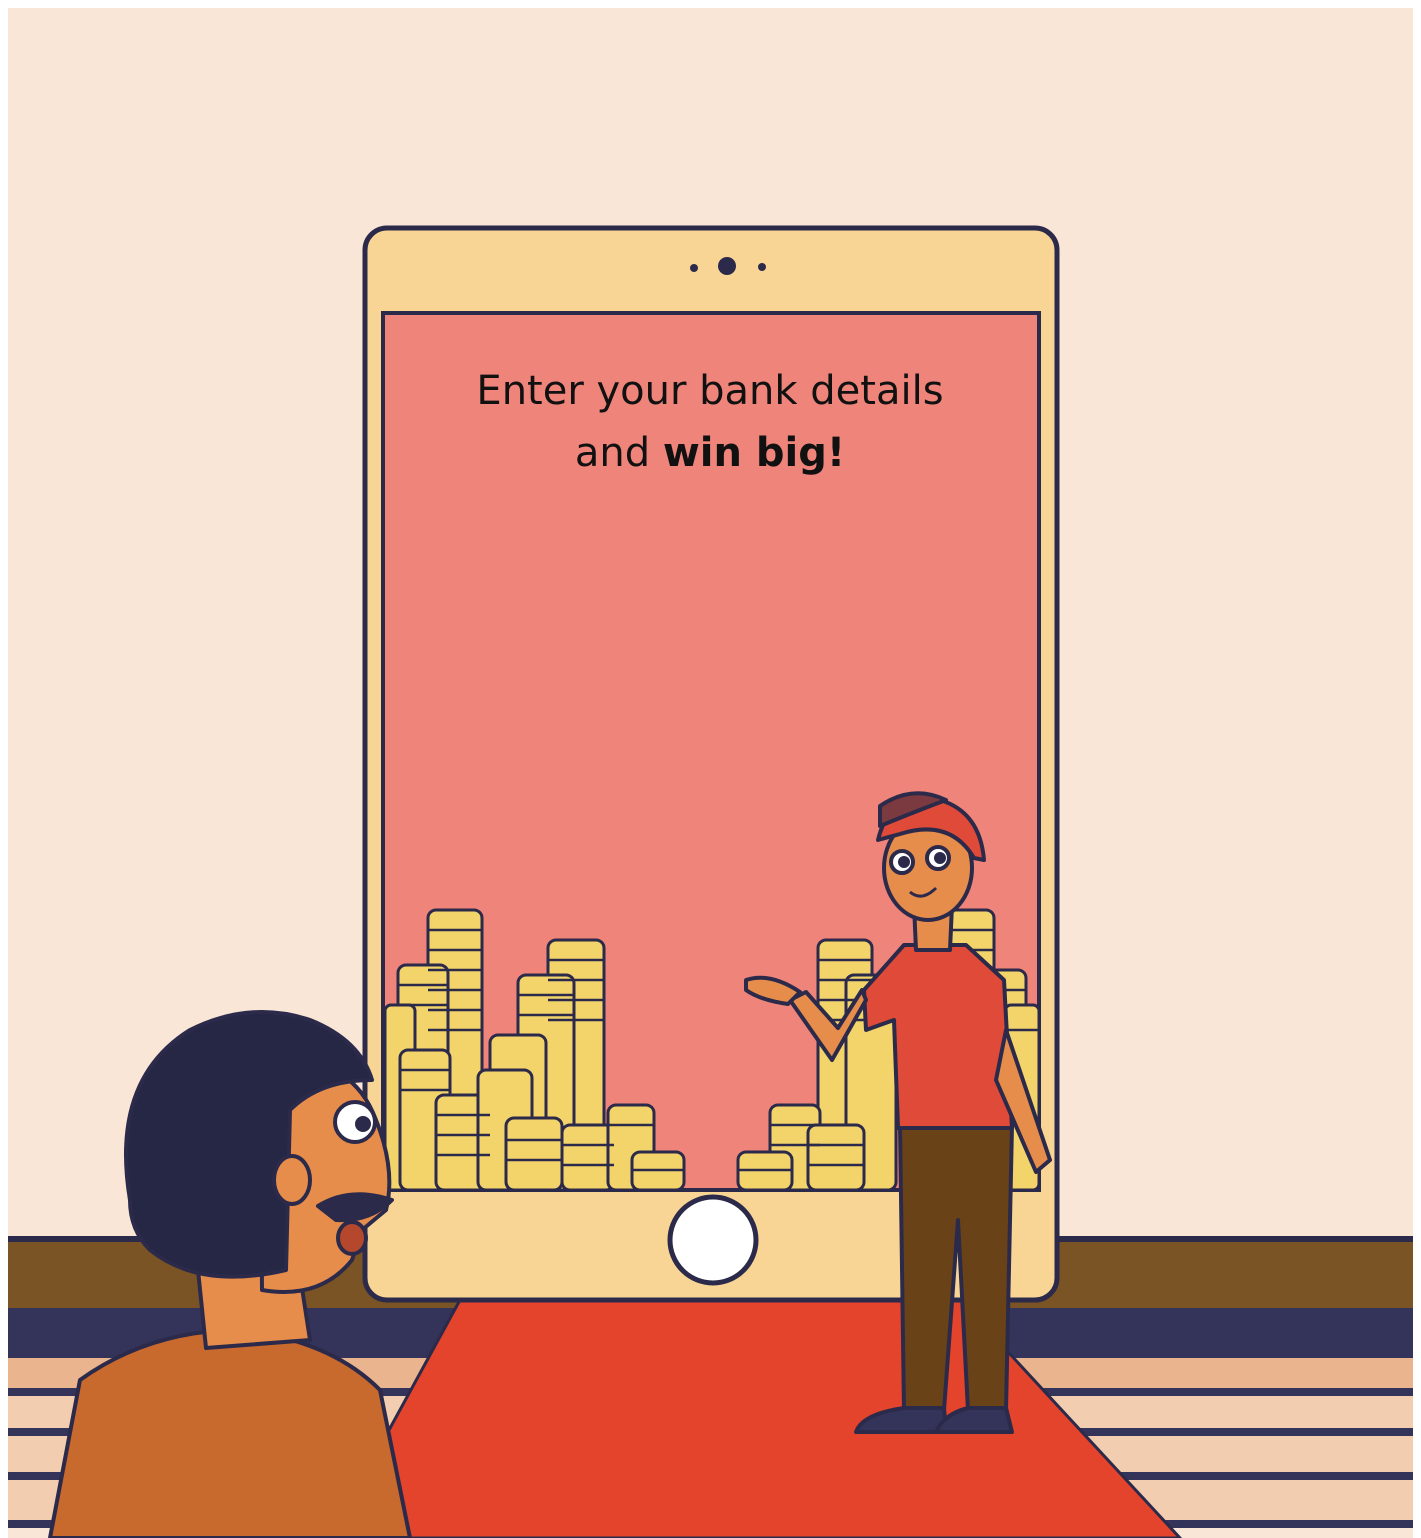 This screenshot has height=1538, width=1421. I want to click on home-button-icon, so click(713, 1240).